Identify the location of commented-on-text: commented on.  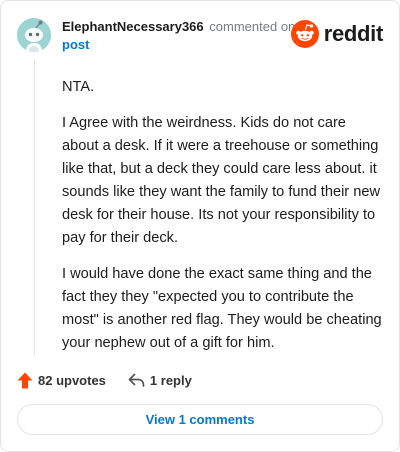
(252, 26).